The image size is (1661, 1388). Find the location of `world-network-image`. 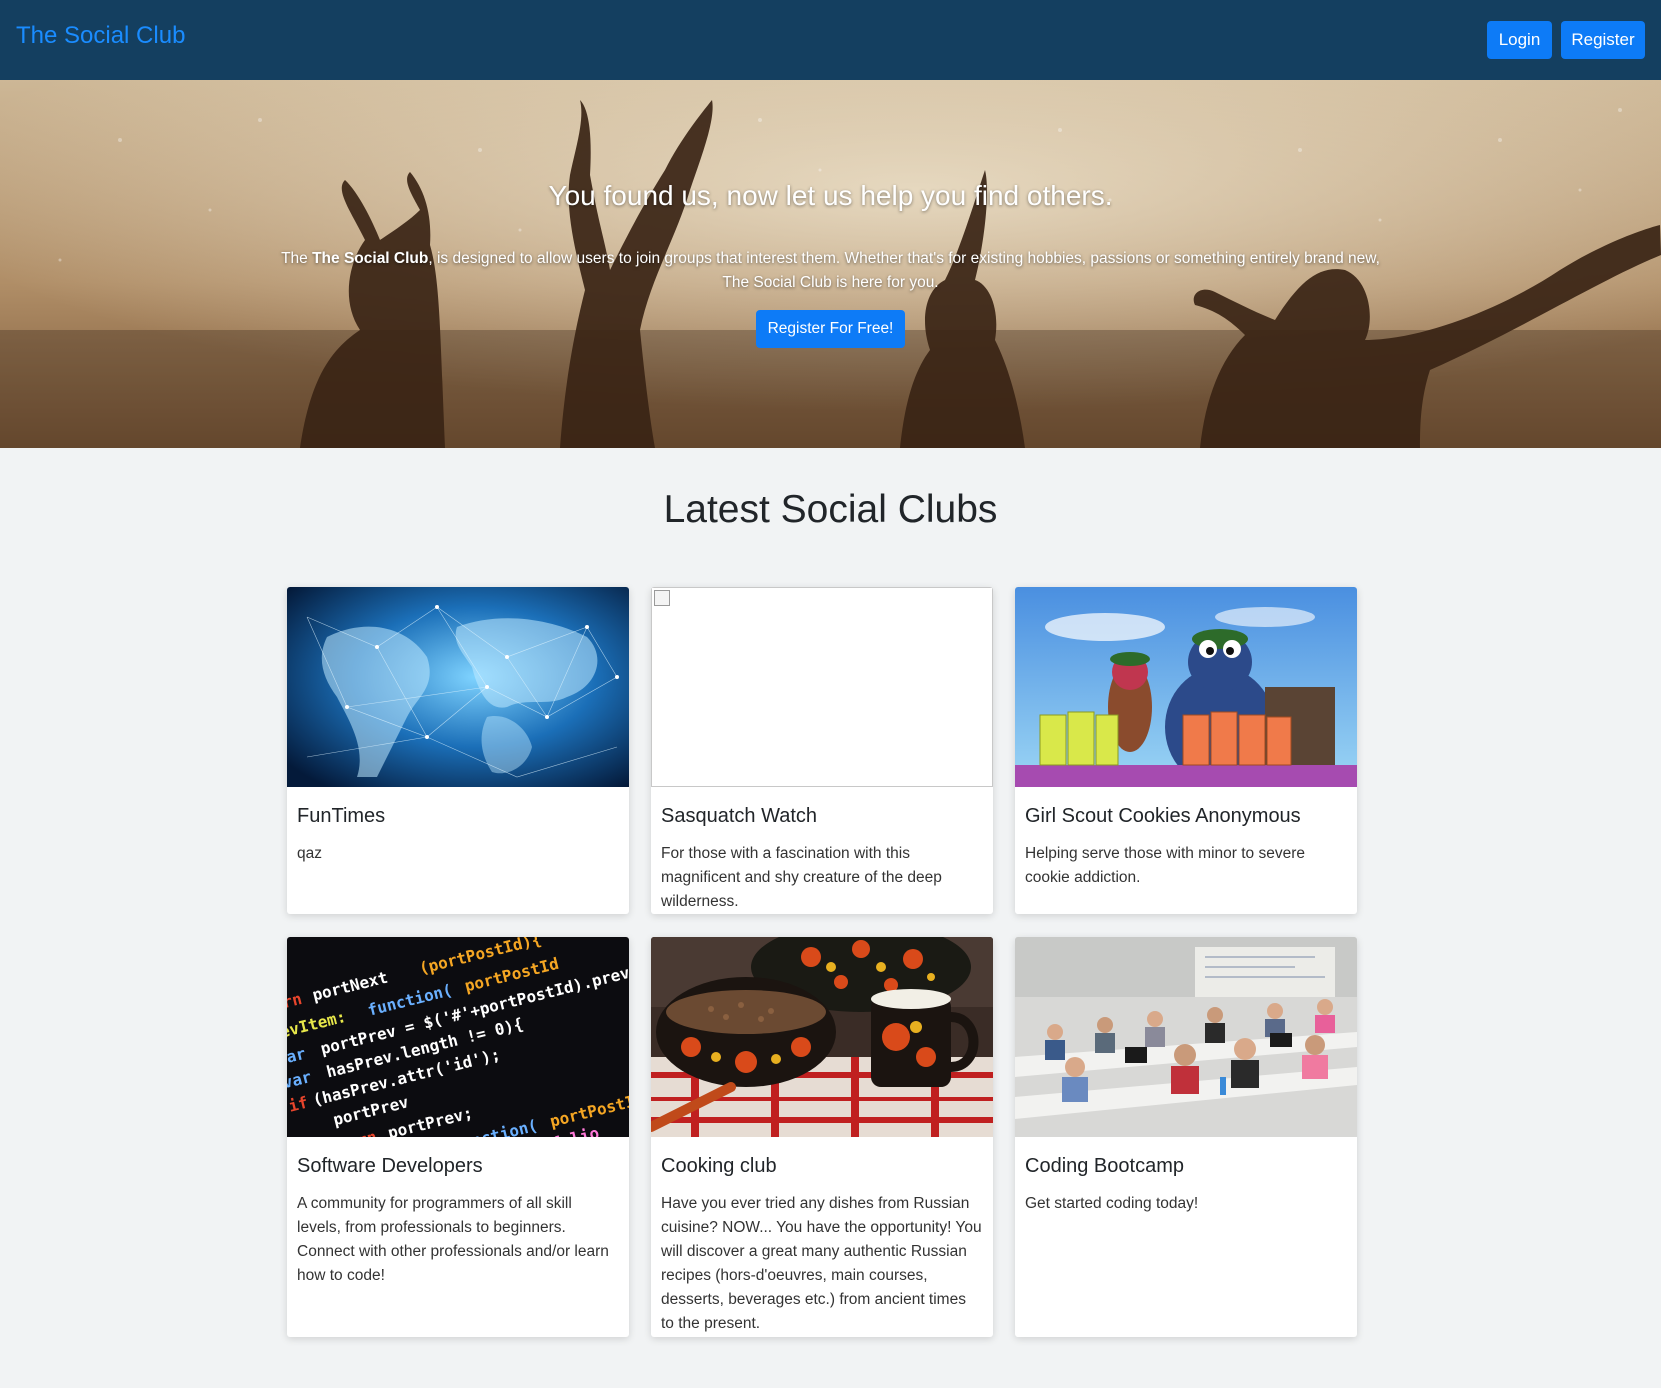

world-network-image is located at coordinates (458, 687).